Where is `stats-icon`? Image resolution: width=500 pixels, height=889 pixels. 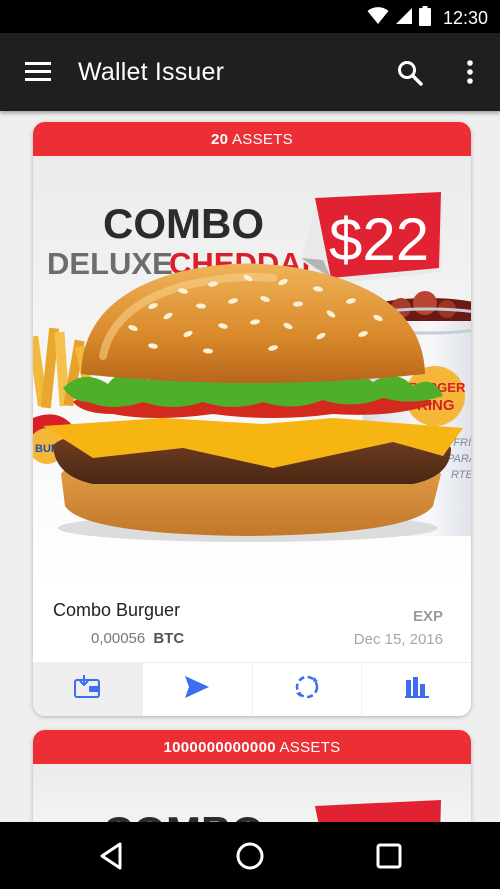 stats-icon is located at coordinates (416, 689).